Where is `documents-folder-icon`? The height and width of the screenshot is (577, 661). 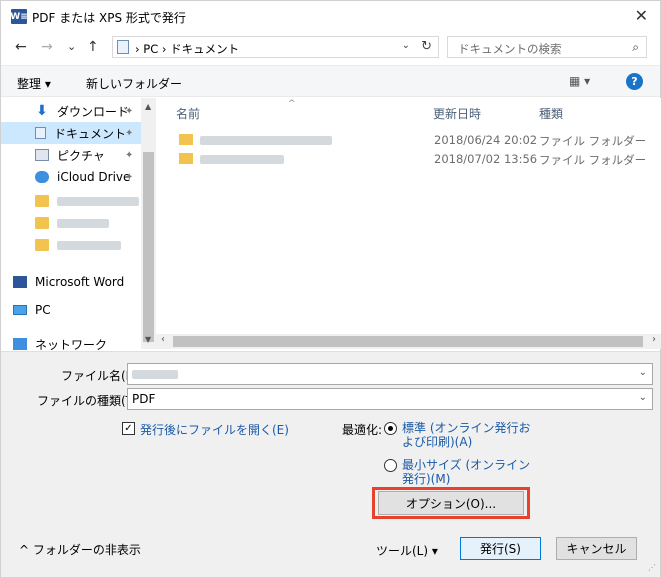 documents-folder-icon is located at coordinates (123, 47).